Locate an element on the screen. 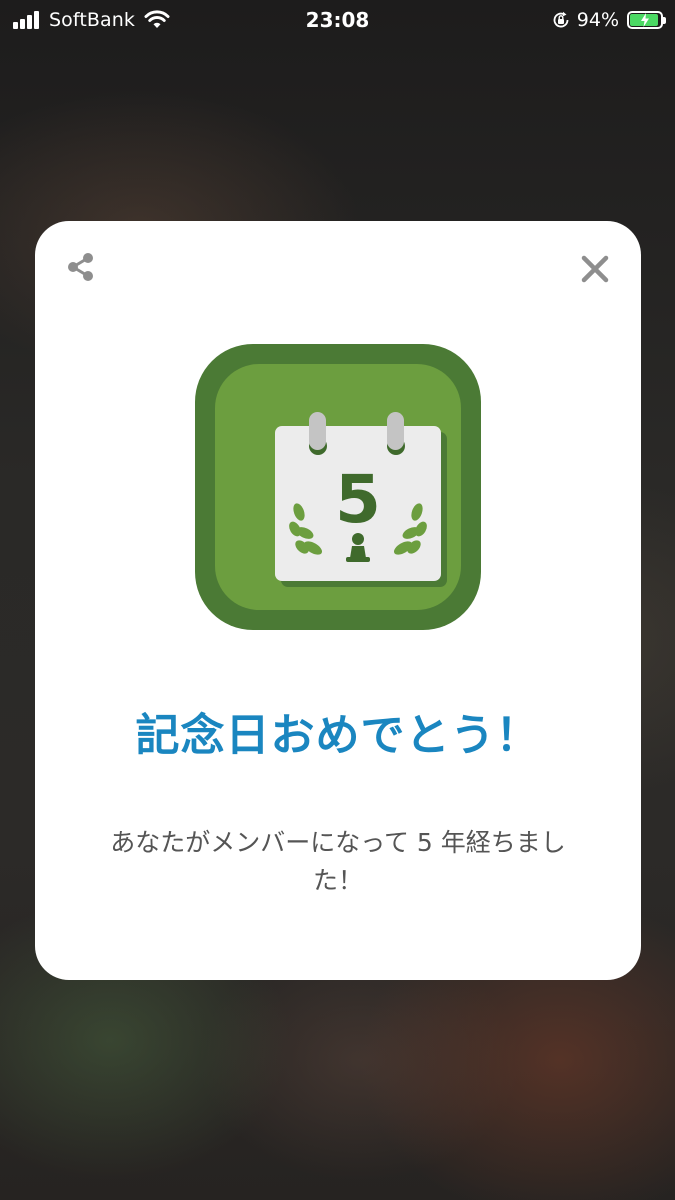 The width and height of the screenshot is (675, 1200). anniversary-calendar-icon: 5 is located at coordinates (361, 499).